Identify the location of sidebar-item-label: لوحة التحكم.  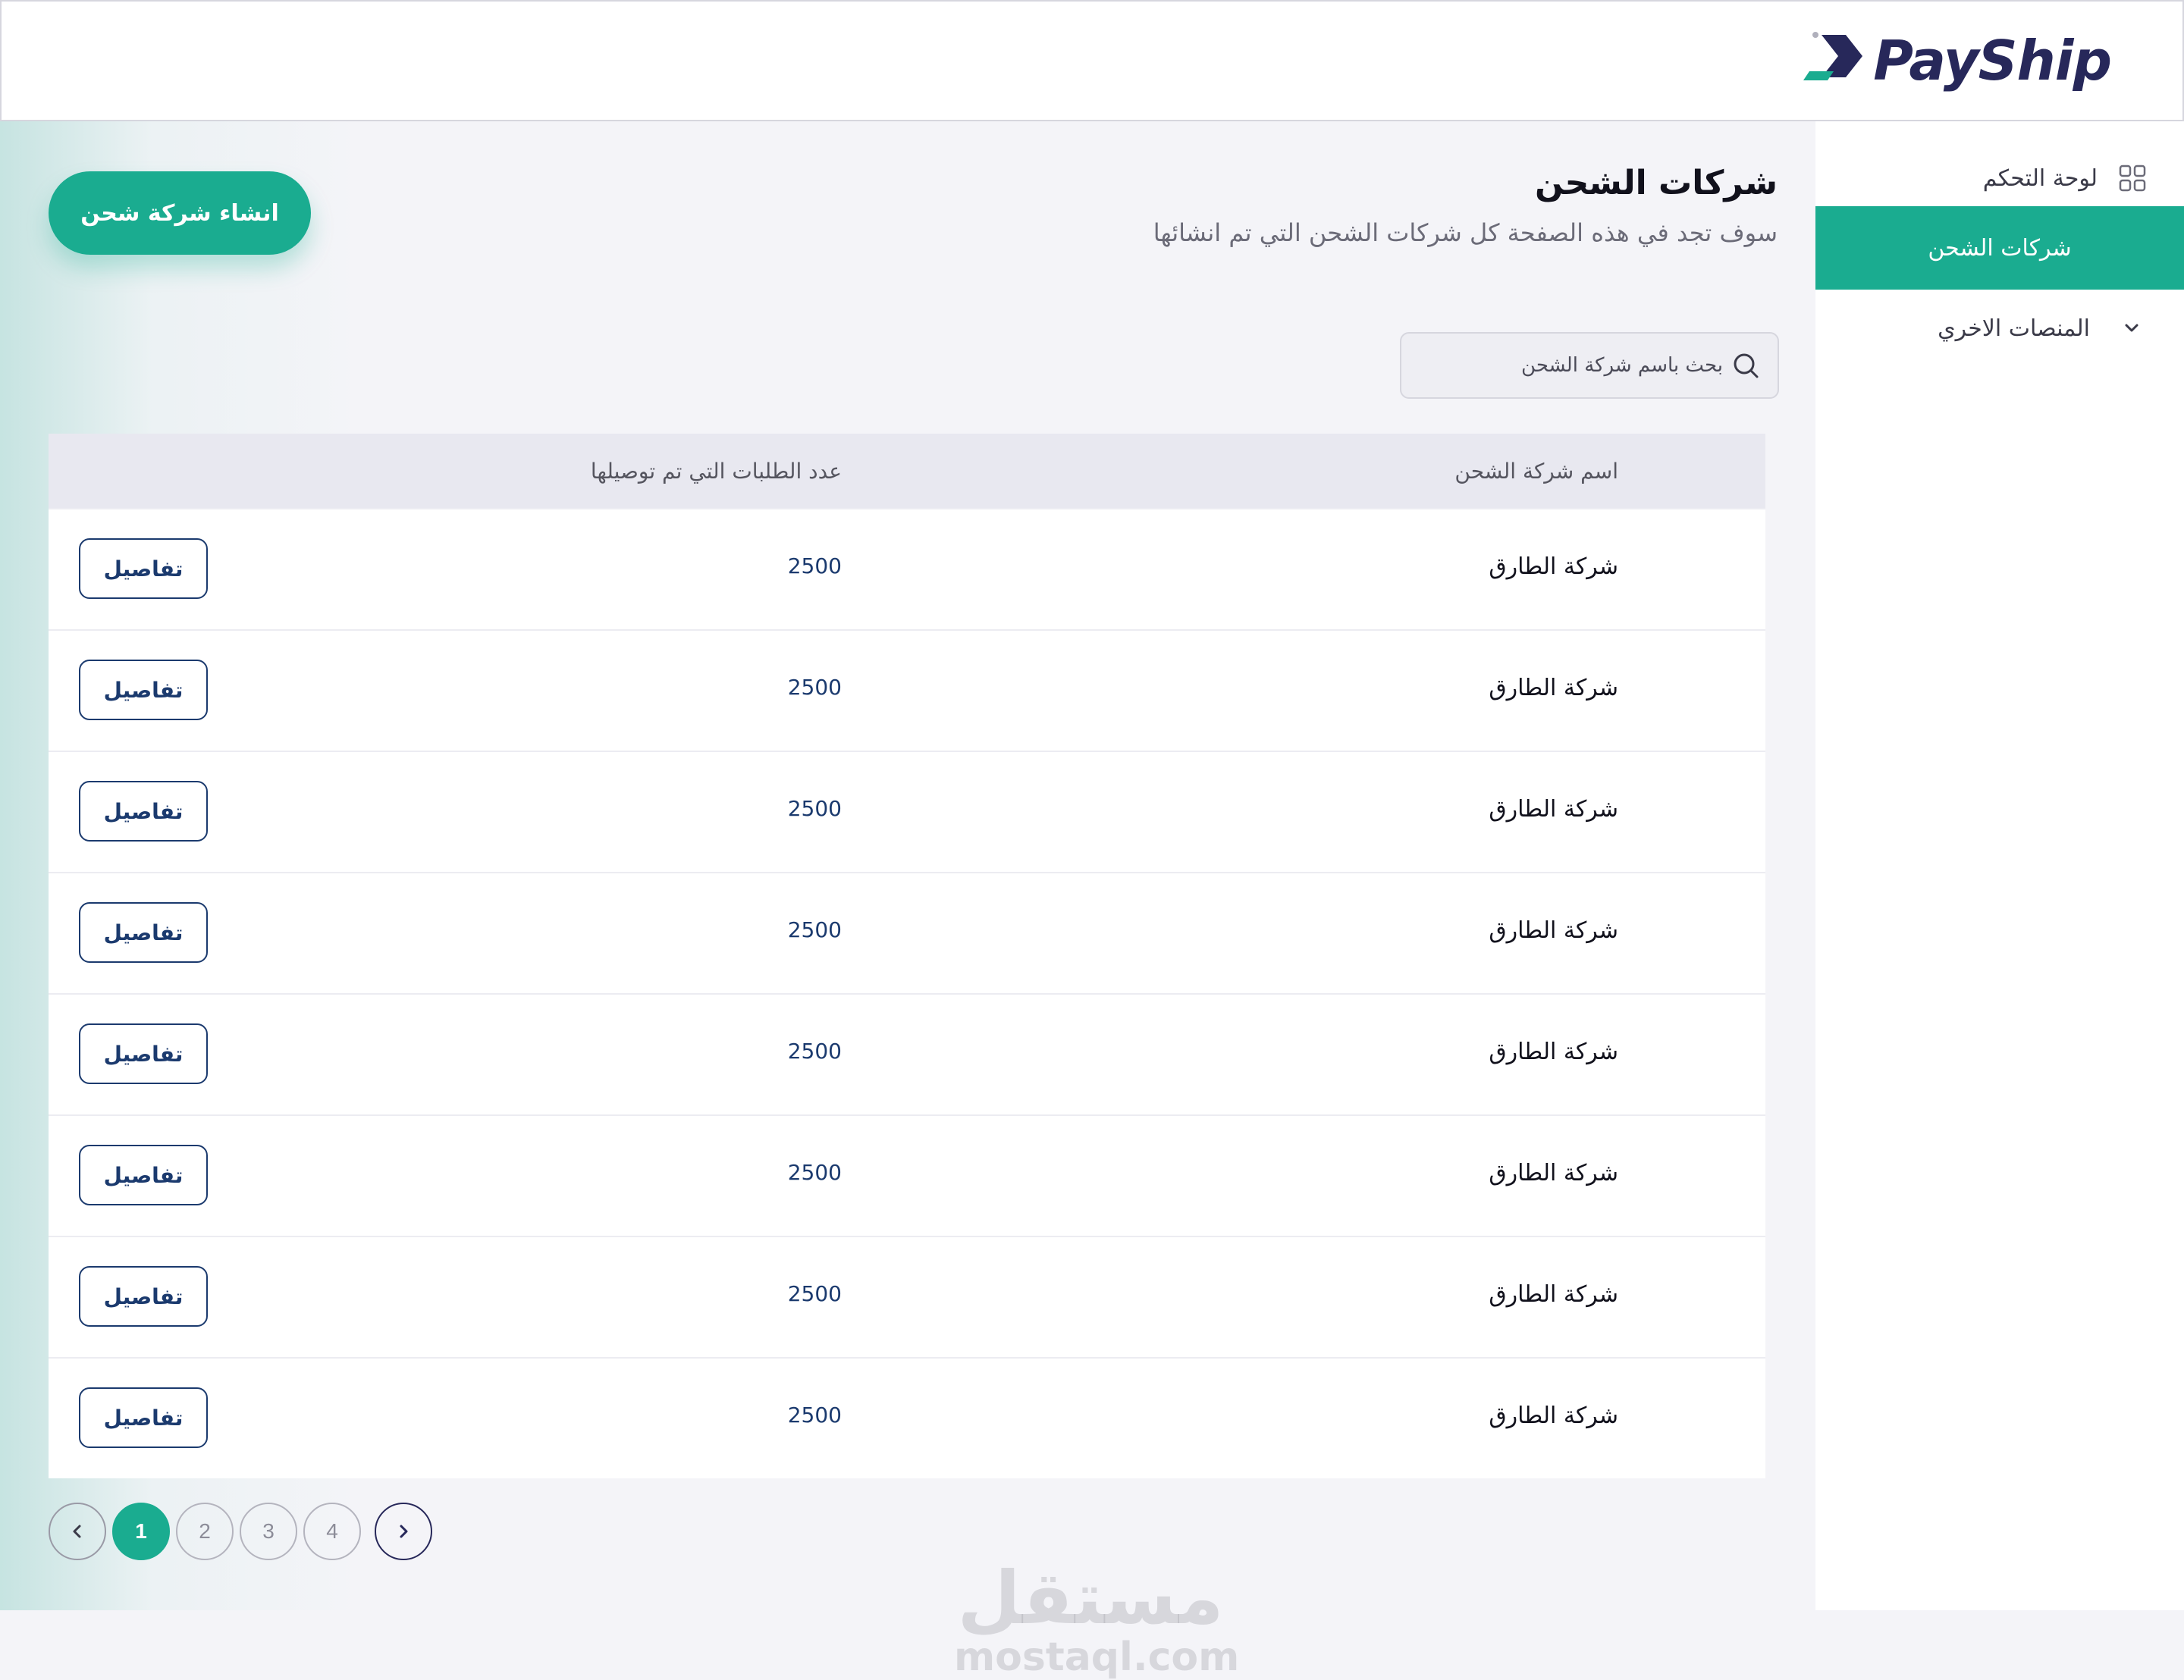
(2040, 178).